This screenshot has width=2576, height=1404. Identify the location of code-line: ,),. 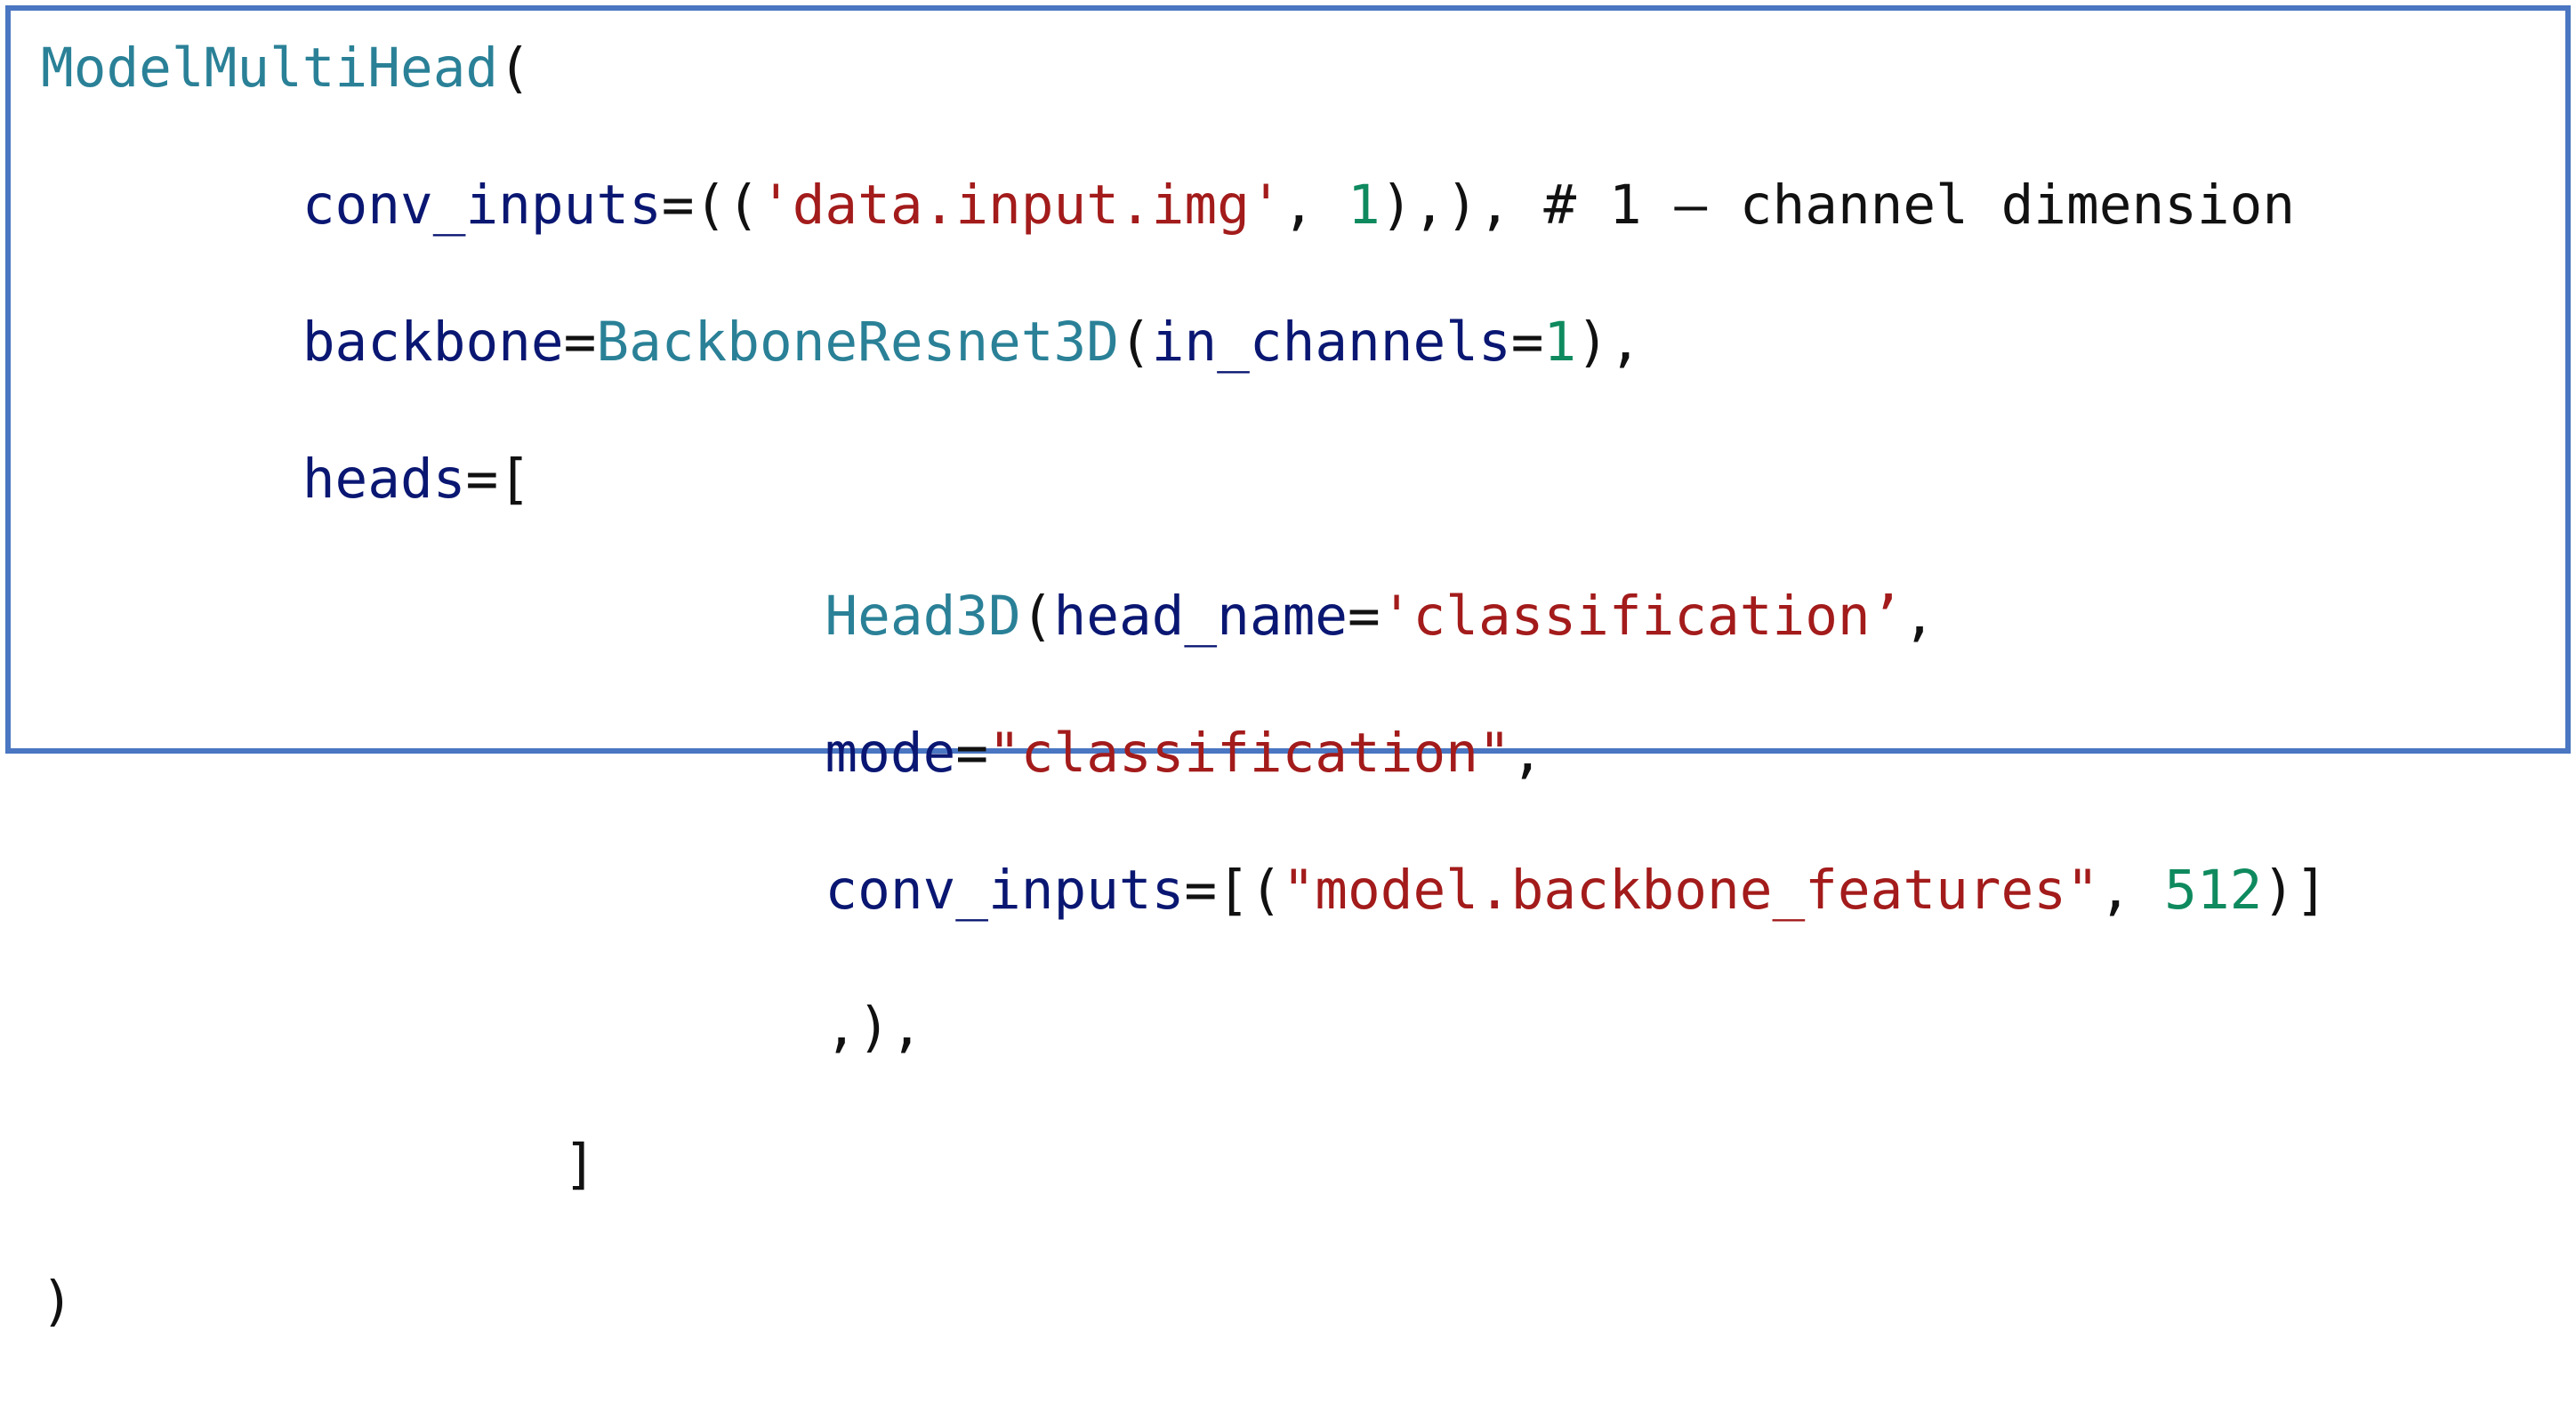
(1184, 1027).